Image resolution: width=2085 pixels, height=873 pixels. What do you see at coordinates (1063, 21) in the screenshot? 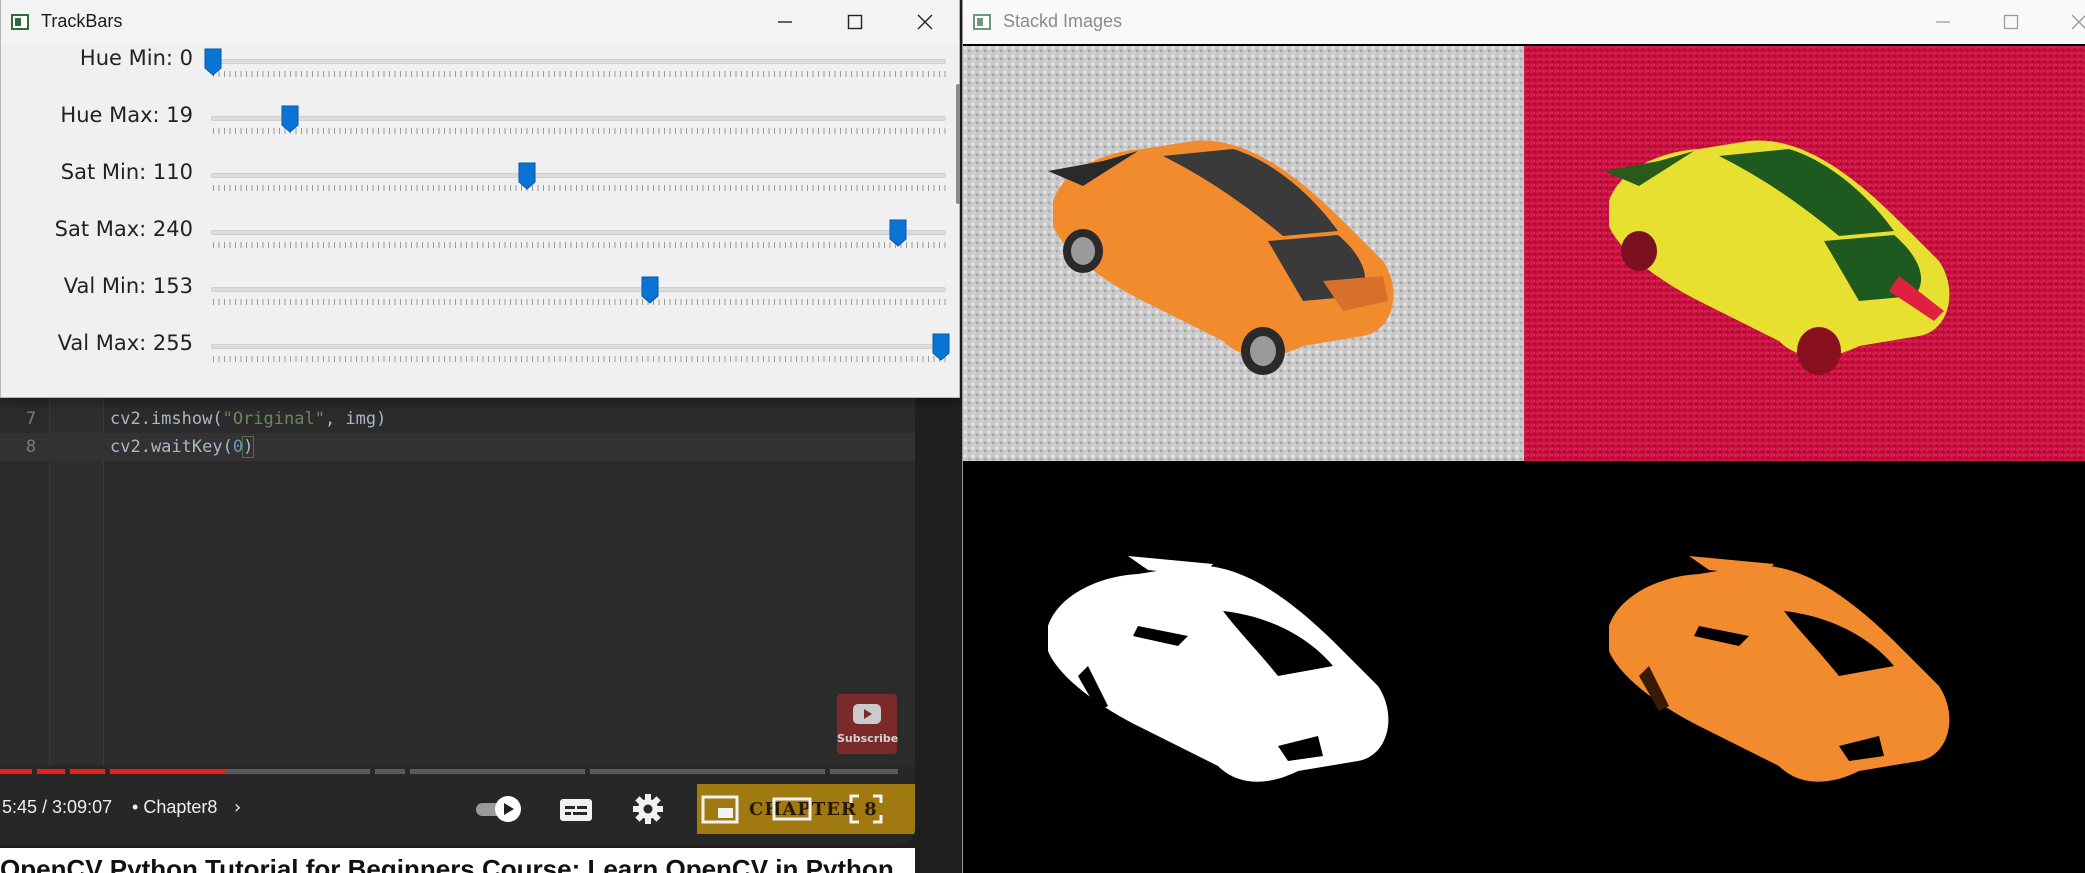
I see `window-title: Stackd Images` at bounding box center [1063, 21].